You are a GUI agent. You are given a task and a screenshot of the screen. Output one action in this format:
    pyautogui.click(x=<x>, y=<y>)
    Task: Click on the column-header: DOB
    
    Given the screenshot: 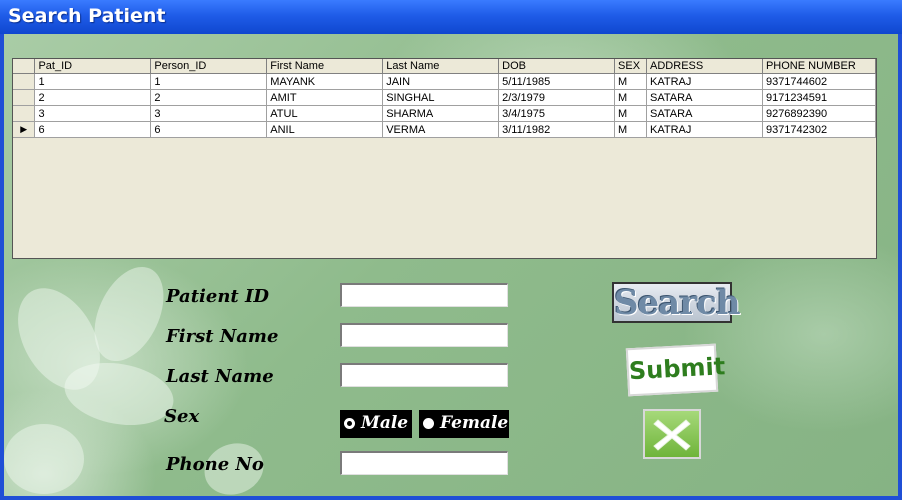 What is the action you would take?
    pyautogui.click(x=557, y=66)
    